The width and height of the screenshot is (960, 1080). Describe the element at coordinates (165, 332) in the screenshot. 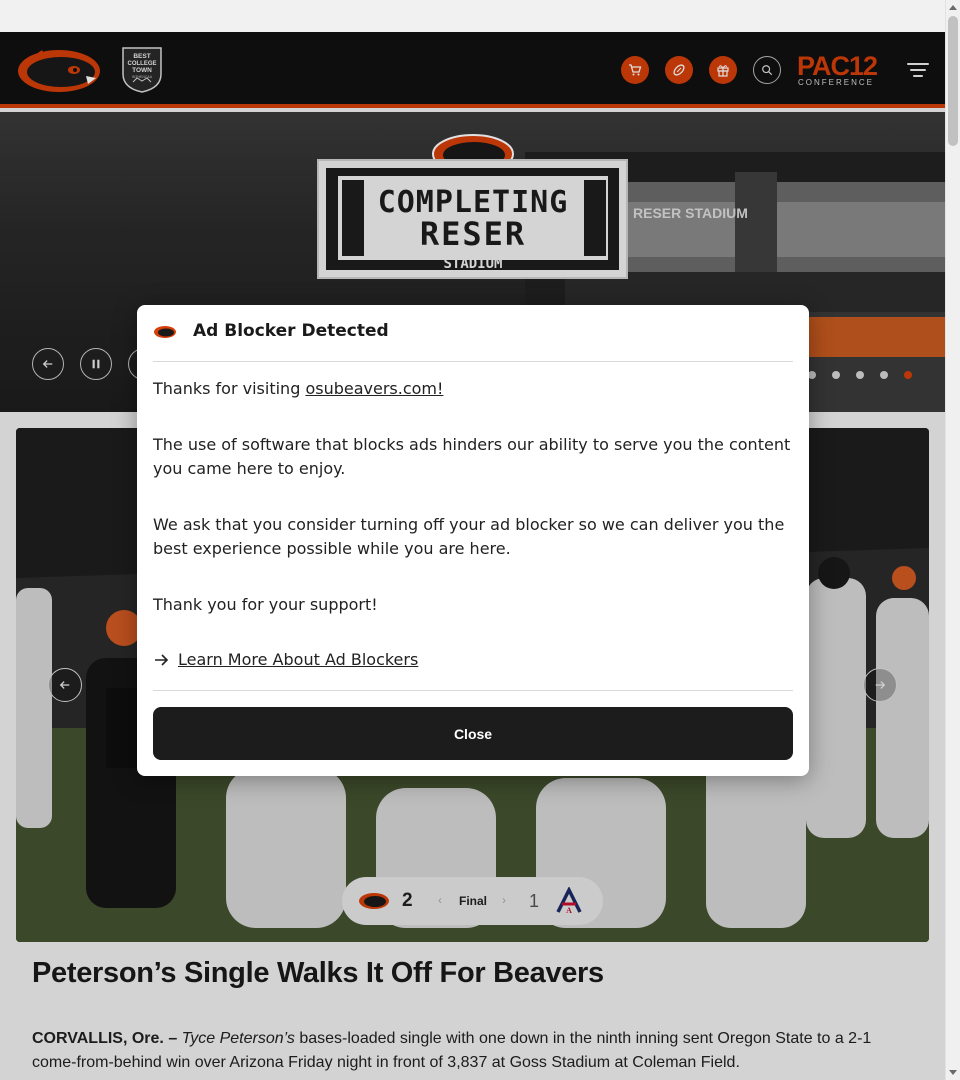

I see `beavers-modal-logo` at that location.